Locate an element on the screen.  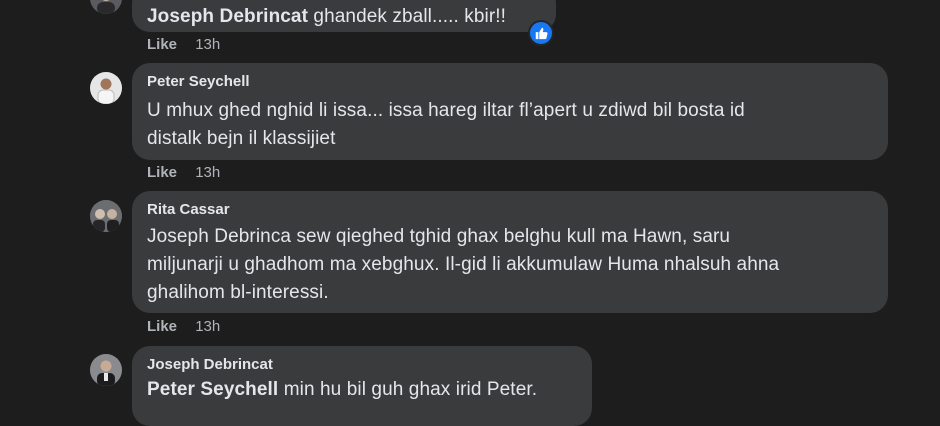
like-reaction-badge is located at coordinates (541, 33).